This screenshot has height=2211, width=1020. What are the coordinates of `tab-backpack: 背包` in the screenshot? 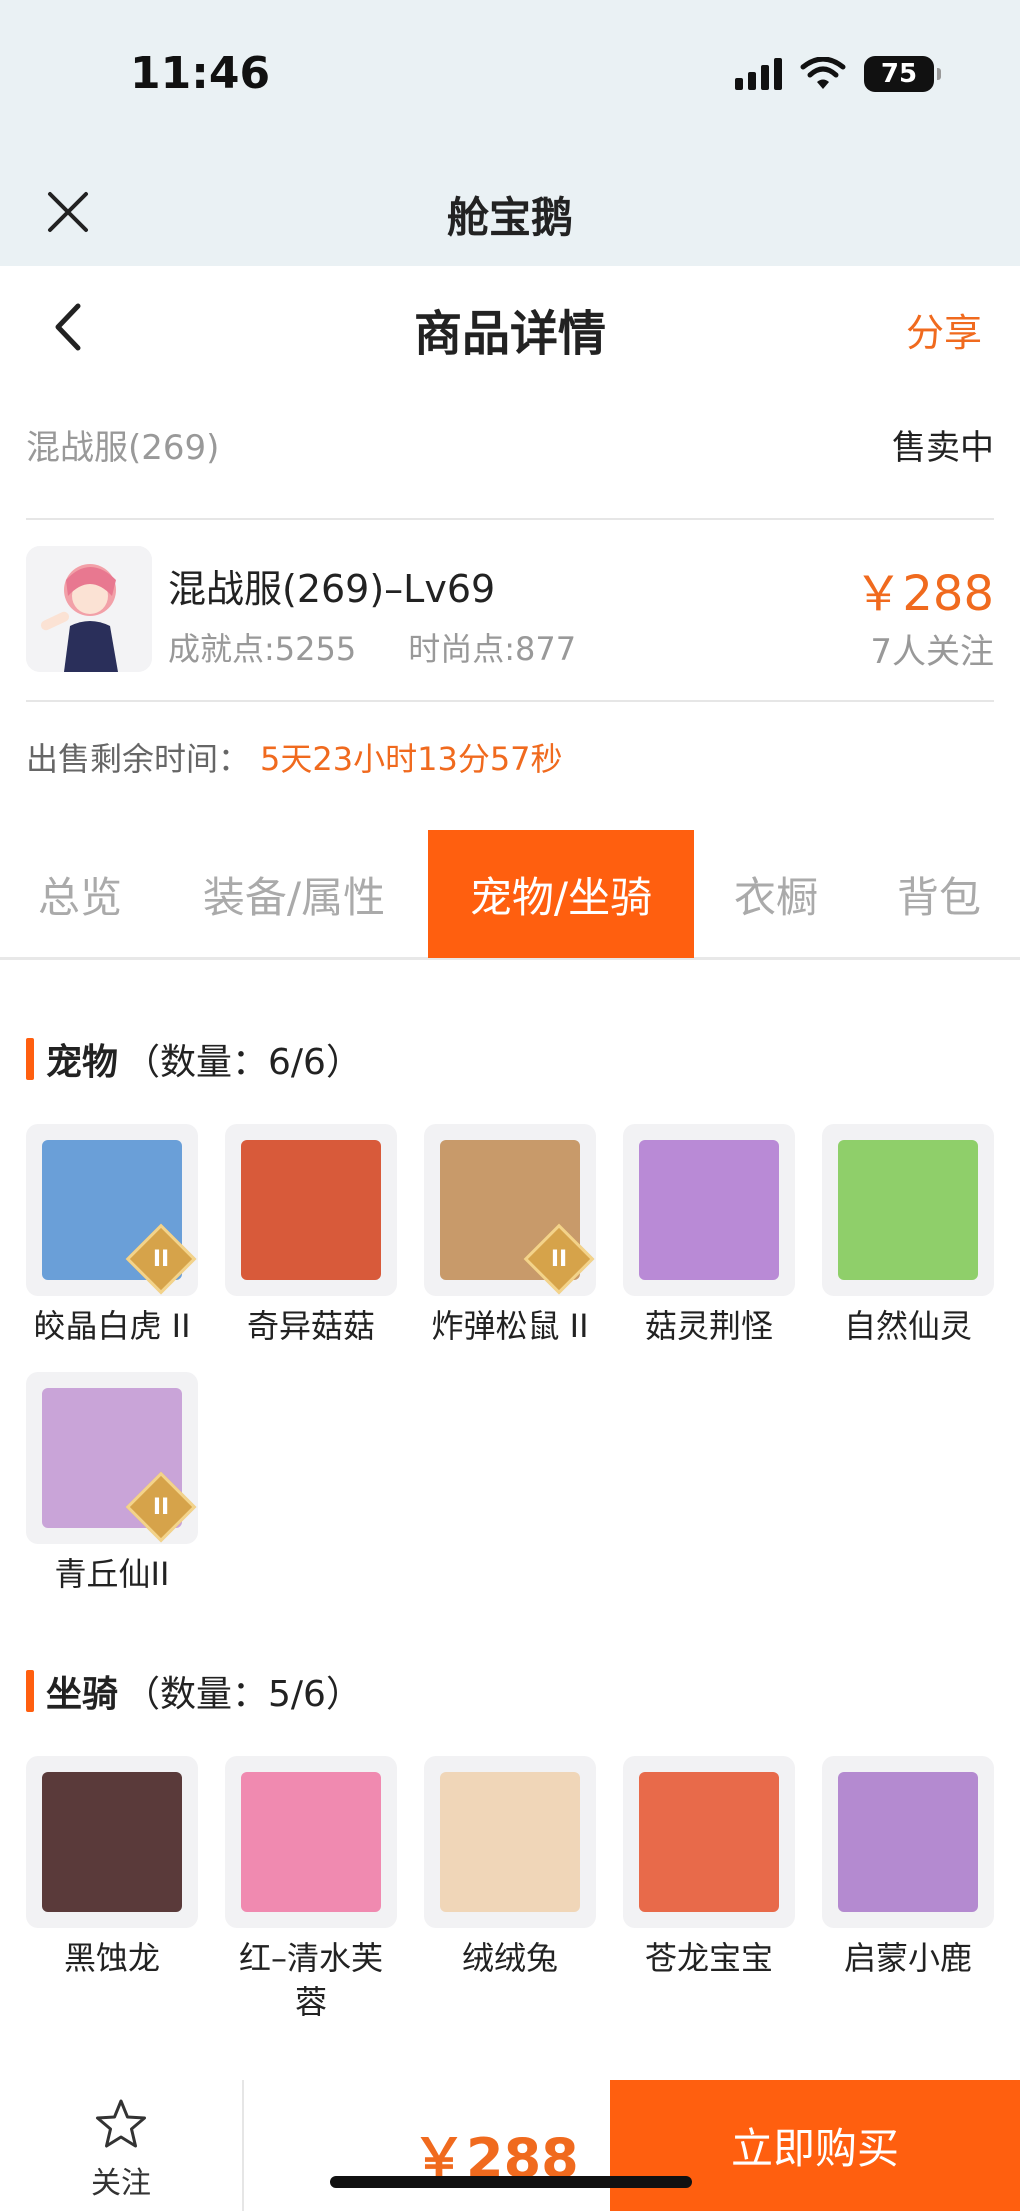 It's located at (939, 894).